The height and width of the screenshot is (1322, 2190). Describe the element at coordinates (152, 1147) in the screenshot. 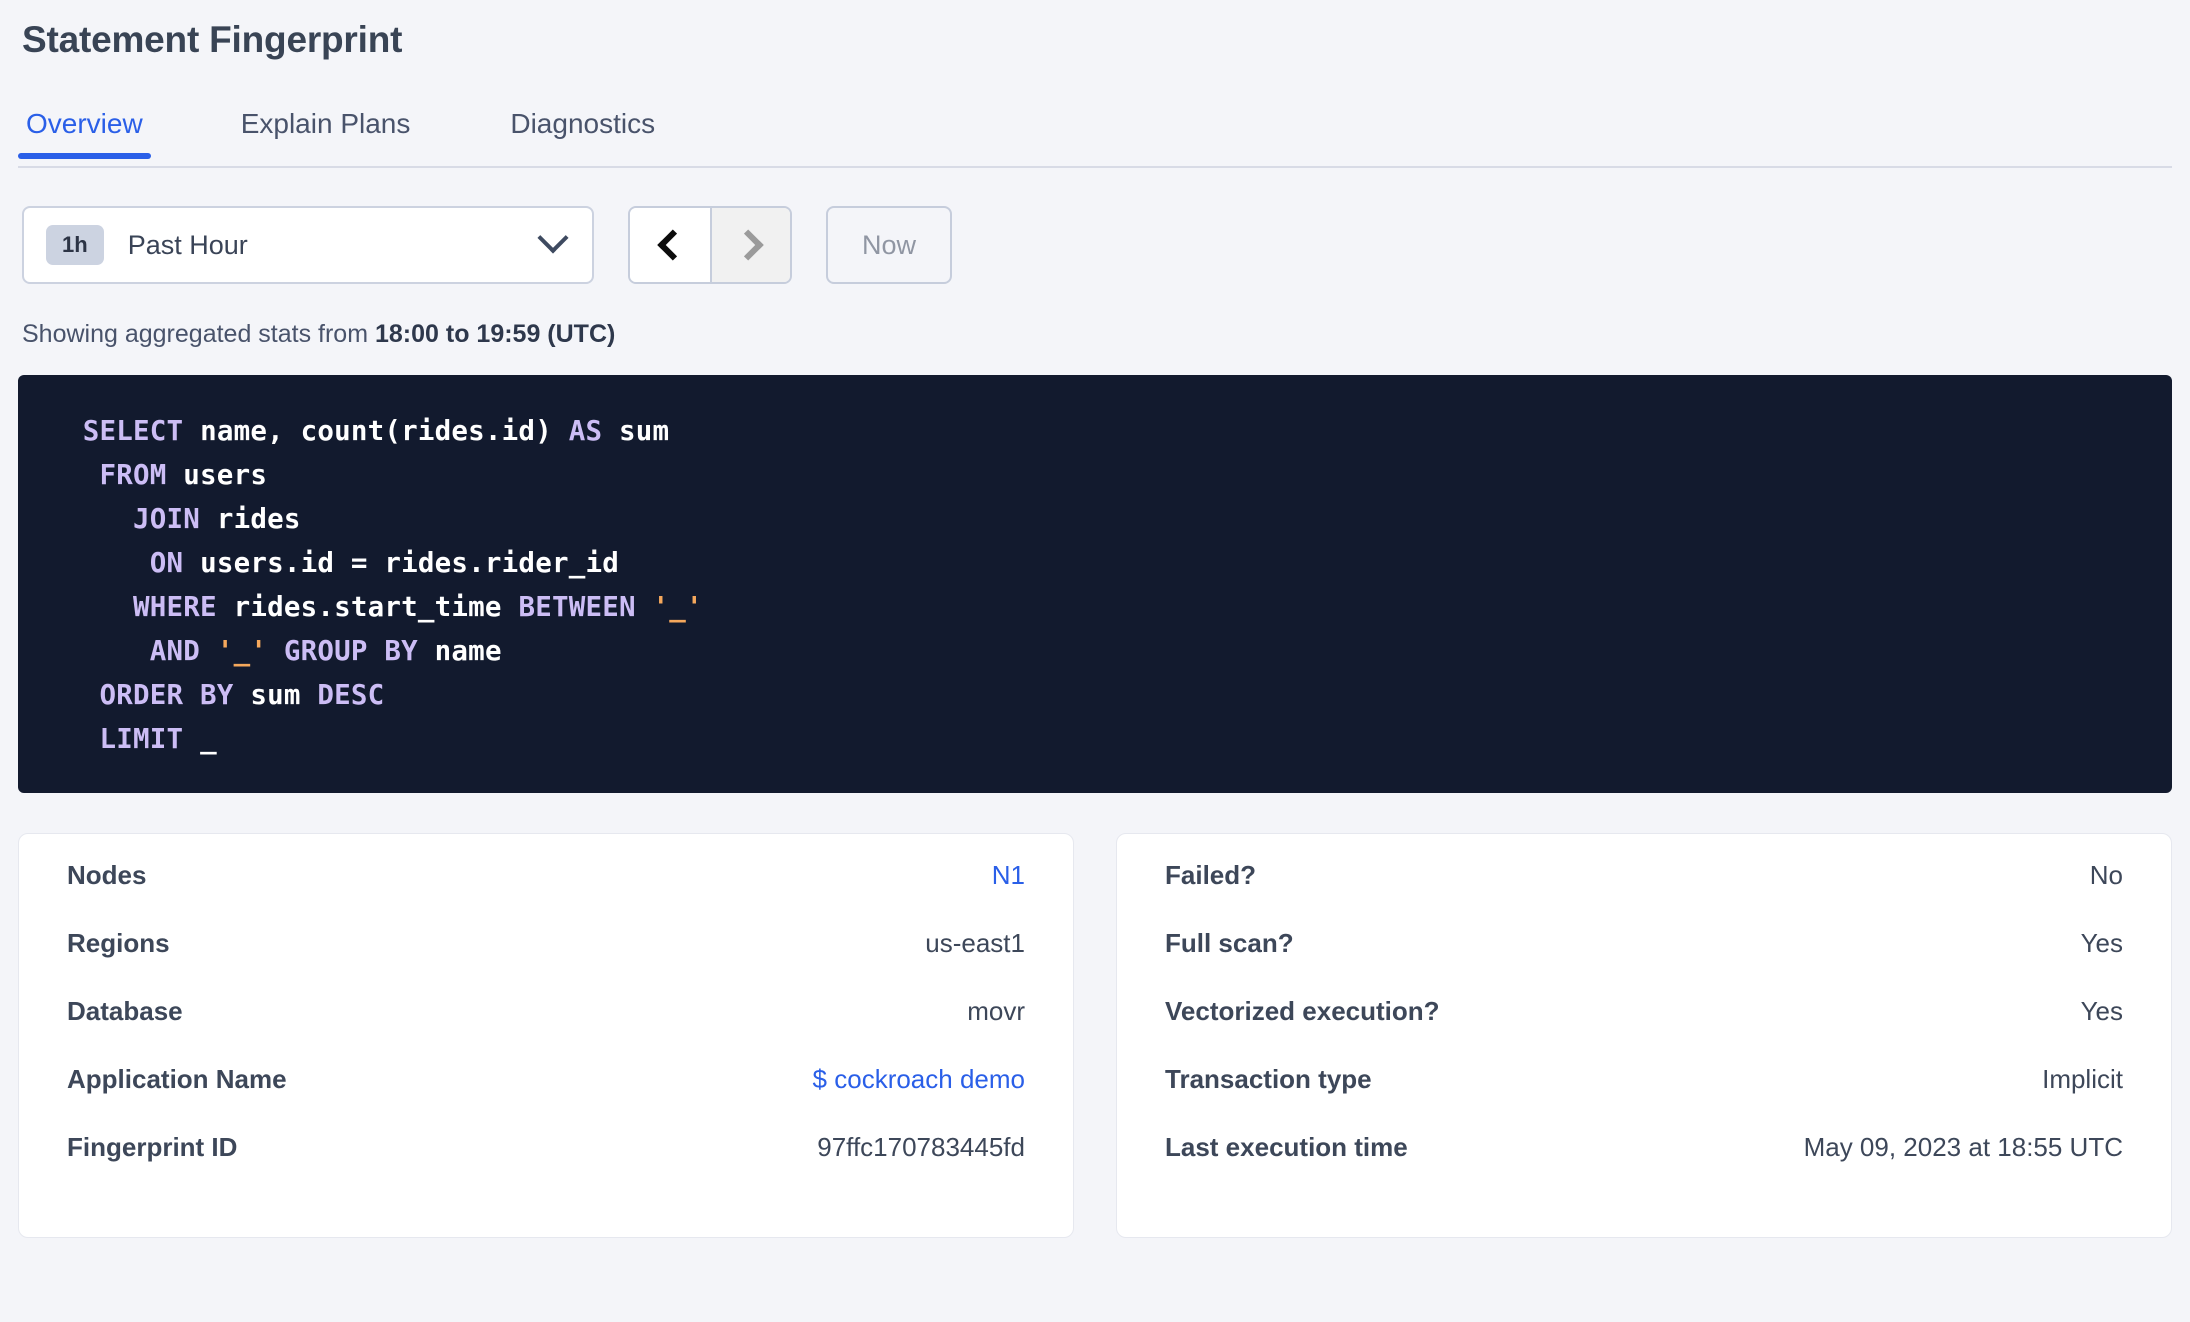

I see `detail-row-label: Fingerprint ID` at that location.